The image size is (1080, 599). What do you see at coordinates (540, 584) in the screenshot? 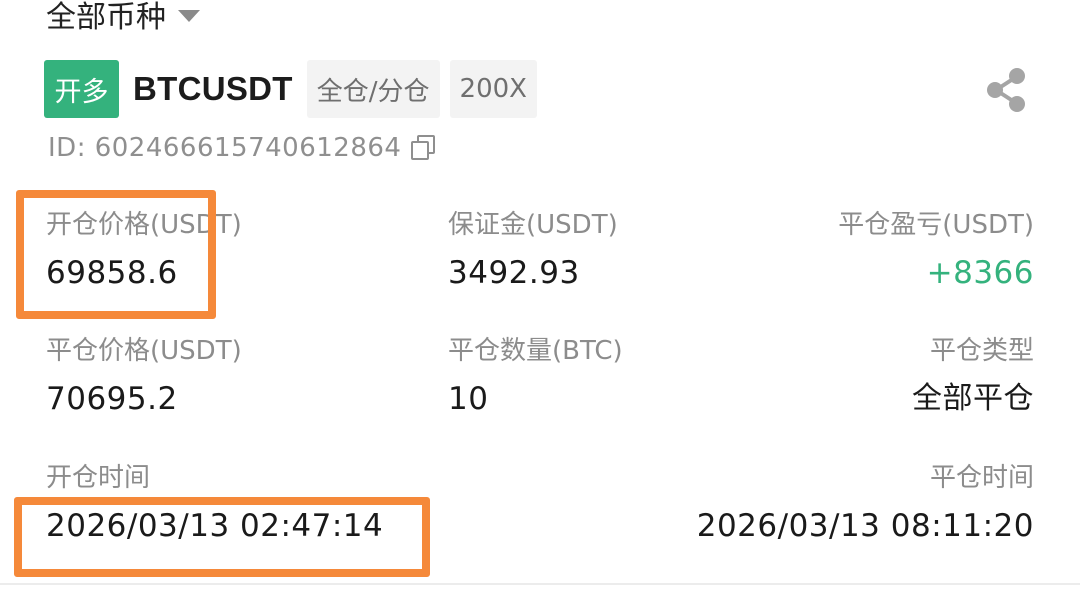
I see `divider` at bounding box center [540, 584].